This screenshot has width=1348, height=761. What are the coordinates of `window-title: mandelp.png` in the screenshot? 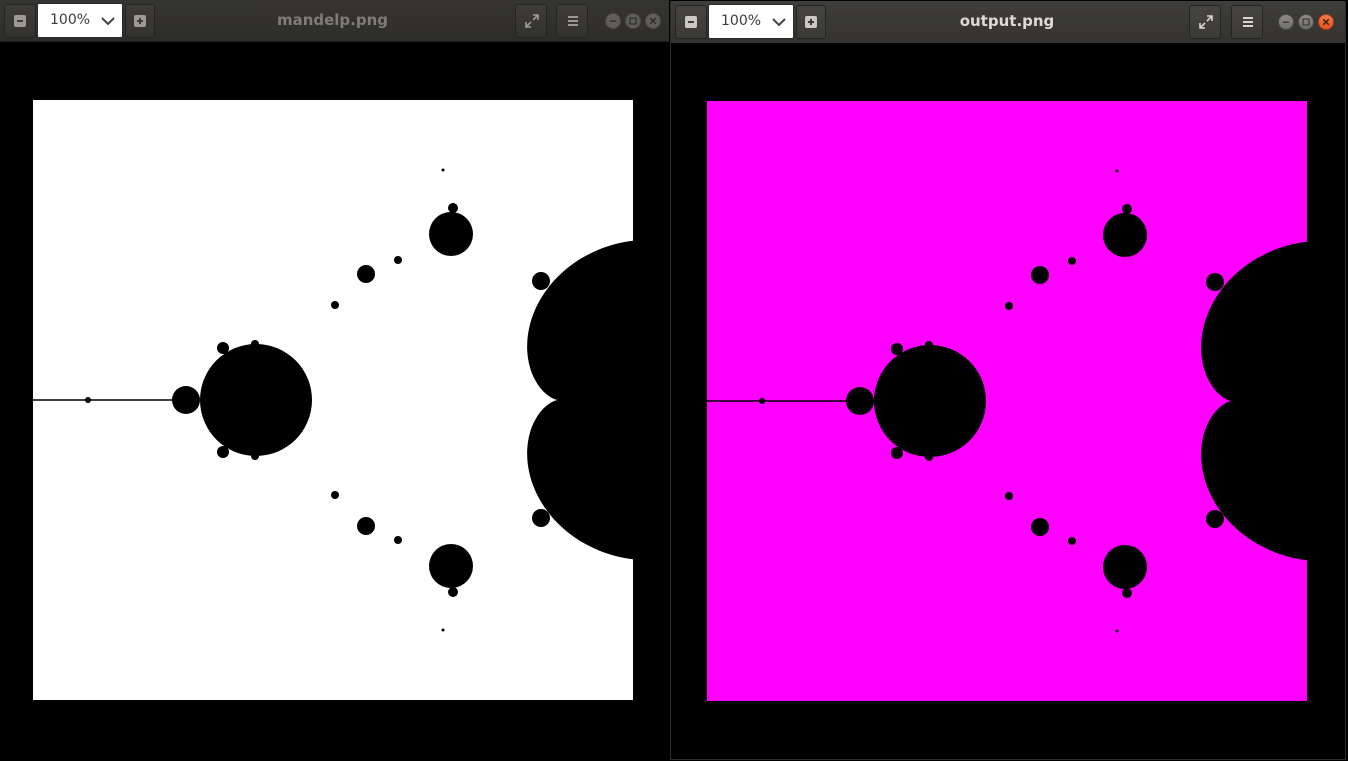 It's located at (332, 20).